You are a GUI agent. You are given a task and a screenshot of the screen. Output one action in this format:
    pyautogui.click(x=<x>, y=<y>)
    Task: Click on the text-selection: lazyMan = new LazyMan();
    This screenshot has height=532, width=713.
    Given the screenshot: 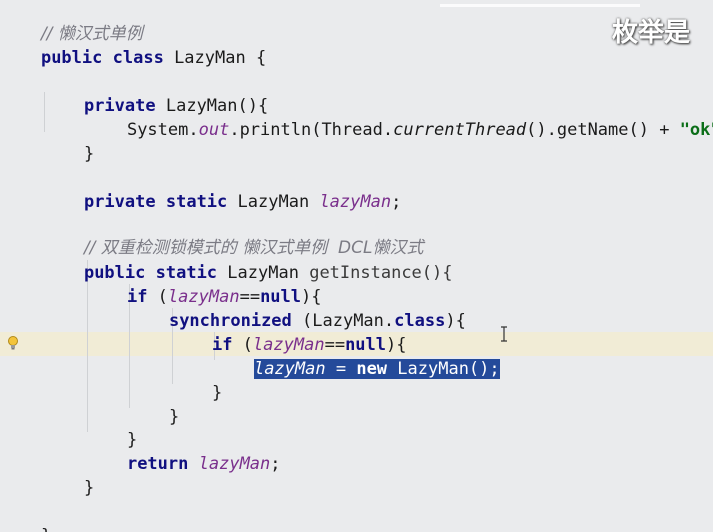 What is the action you would take?
    pyautogui.click(x=376, y=369)
    